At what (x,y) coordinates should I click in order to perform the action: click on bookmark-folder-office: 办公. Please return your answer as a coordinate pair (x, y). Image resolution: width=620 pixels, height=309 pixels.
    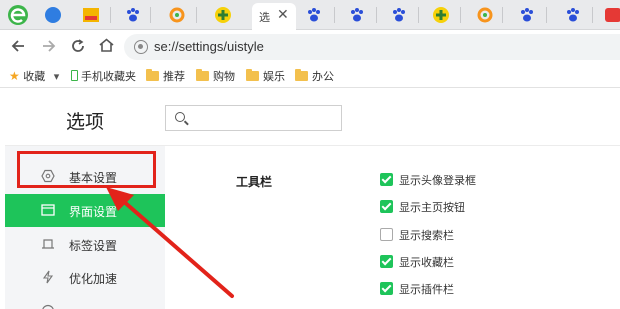
    Looking at the image, I should click on (314, 76).